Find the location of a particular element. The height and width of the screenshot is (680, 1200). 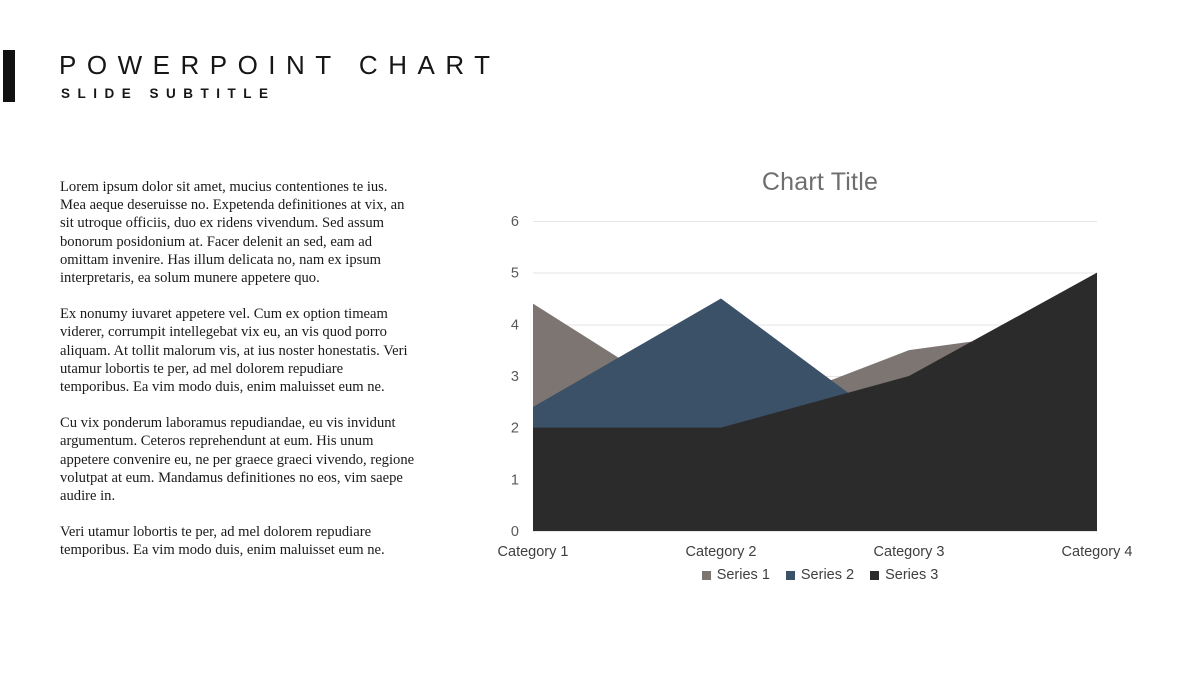

x-axis-category-label: Category 3 is located at coordinates (909, 552).